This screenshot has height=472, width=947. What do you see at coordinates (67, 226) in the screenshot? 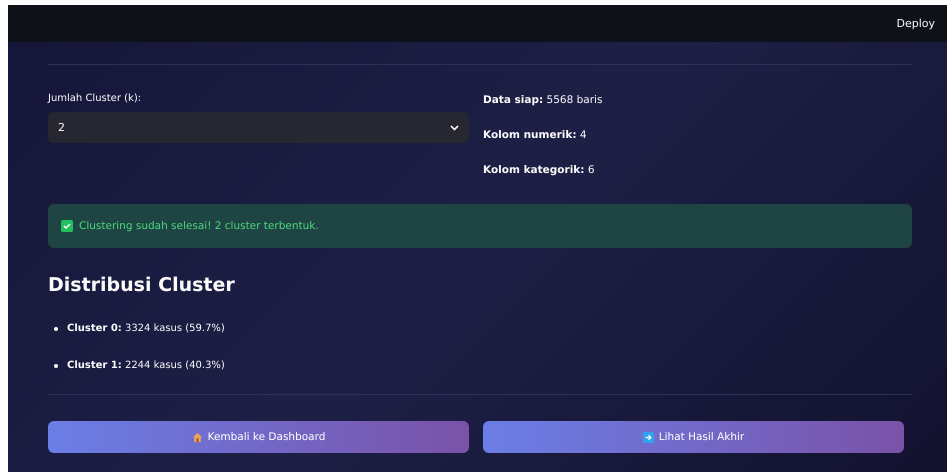
I see `check-icon` at bounding box center [67, 226].